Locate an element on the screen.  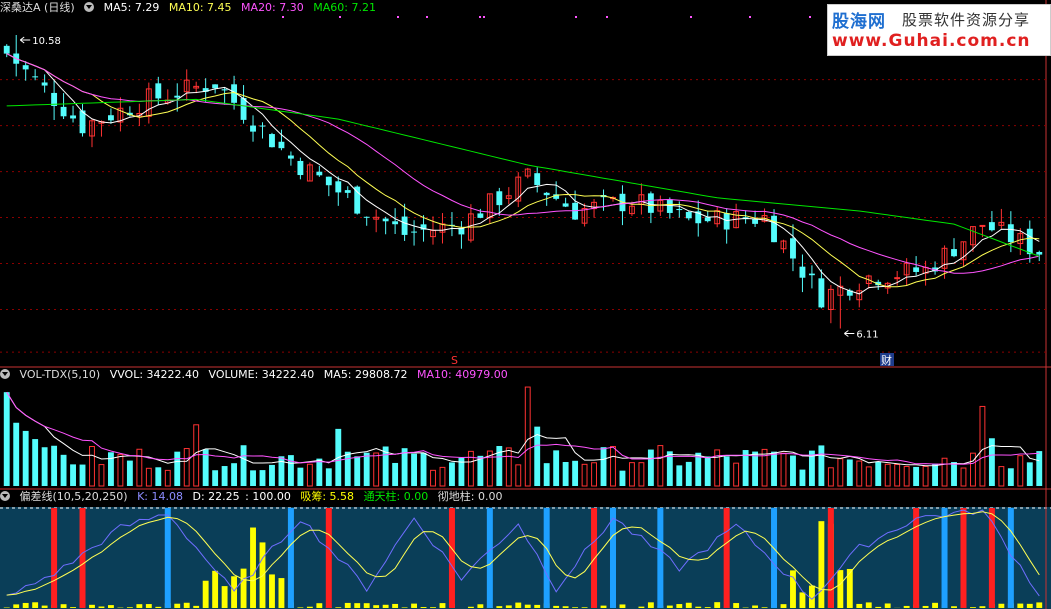
stock-title: 深桑达A (日线) is located at coordinates (37, 7).